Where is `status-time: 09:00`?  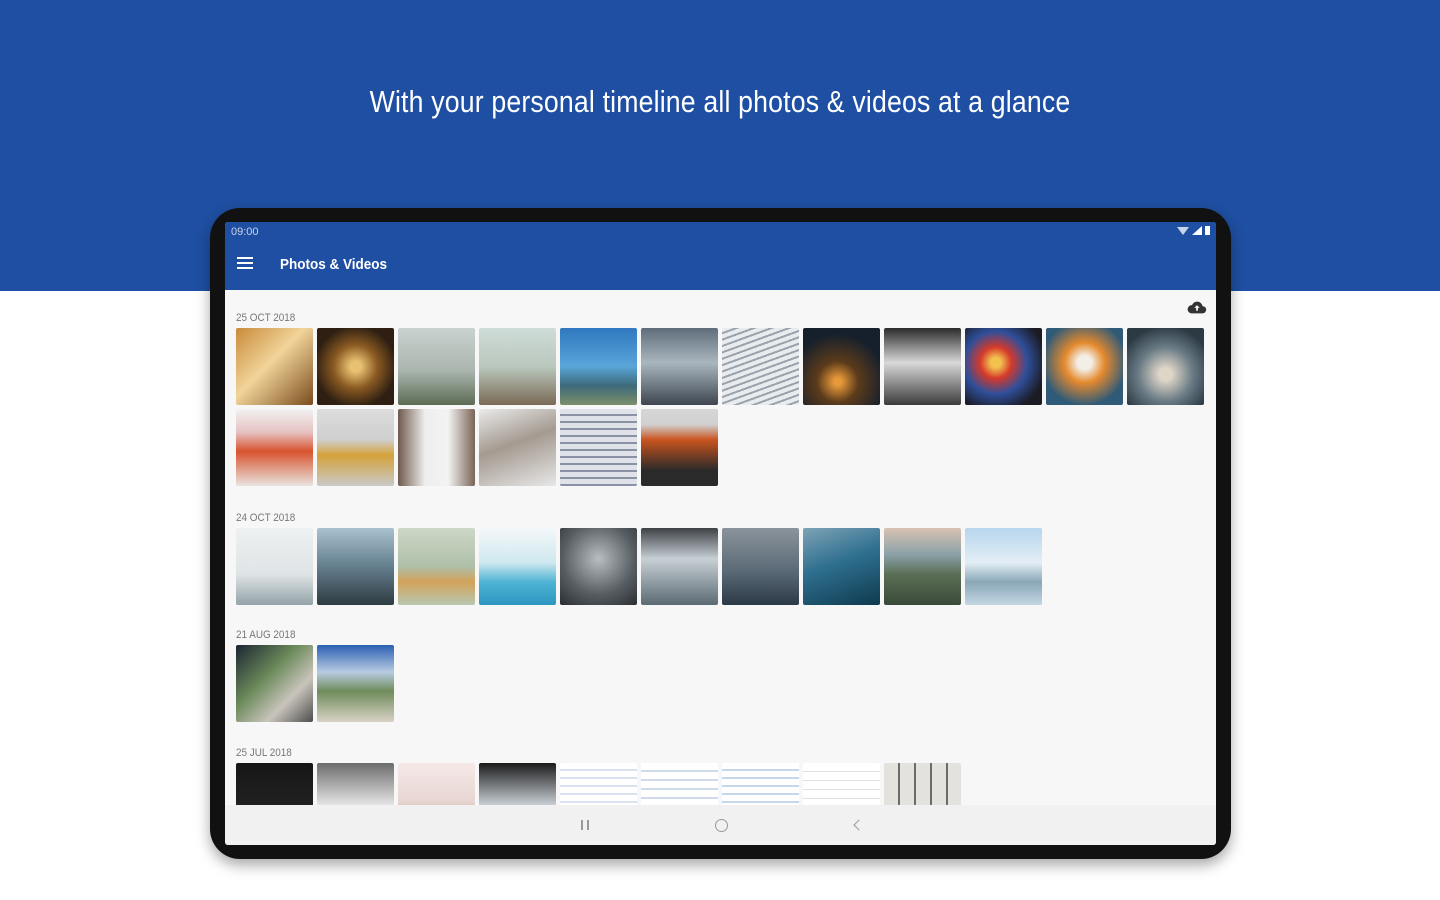
status-time: 09:00 is located at coordinates (245, 232).